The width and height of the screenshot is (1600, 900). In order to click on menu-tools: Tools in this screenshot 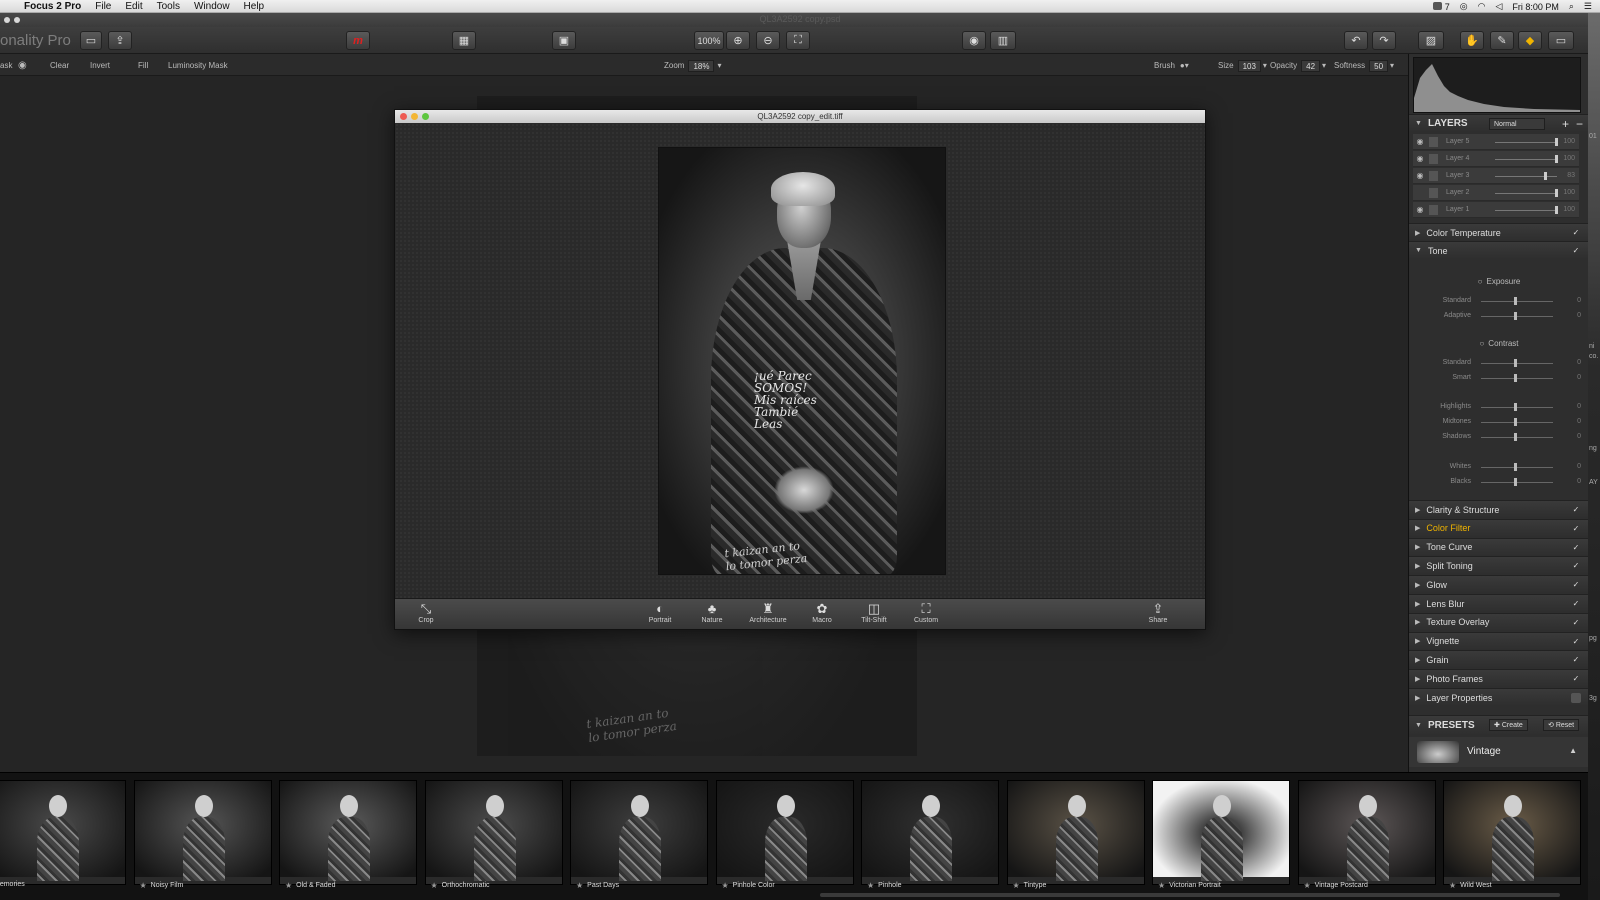, I will do `click(168, 6)`.